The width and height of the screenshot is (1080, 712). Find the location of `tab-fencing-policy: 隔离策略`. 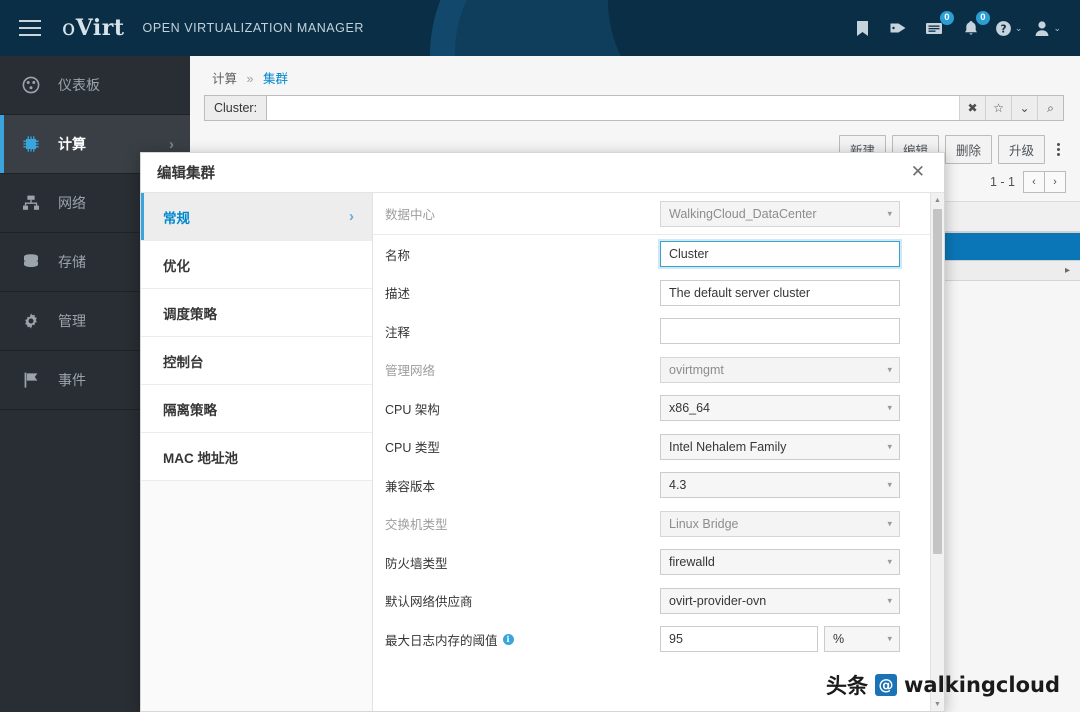

tab-fencing-policy: 隔离策略 is located at coordinates (256, 409).